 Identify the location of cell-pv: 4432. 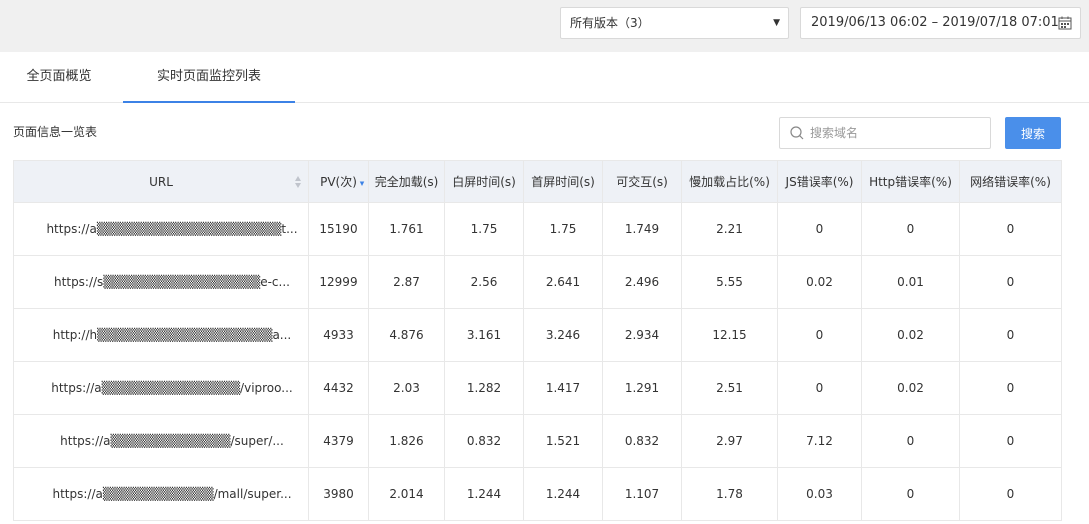
(338, 388).